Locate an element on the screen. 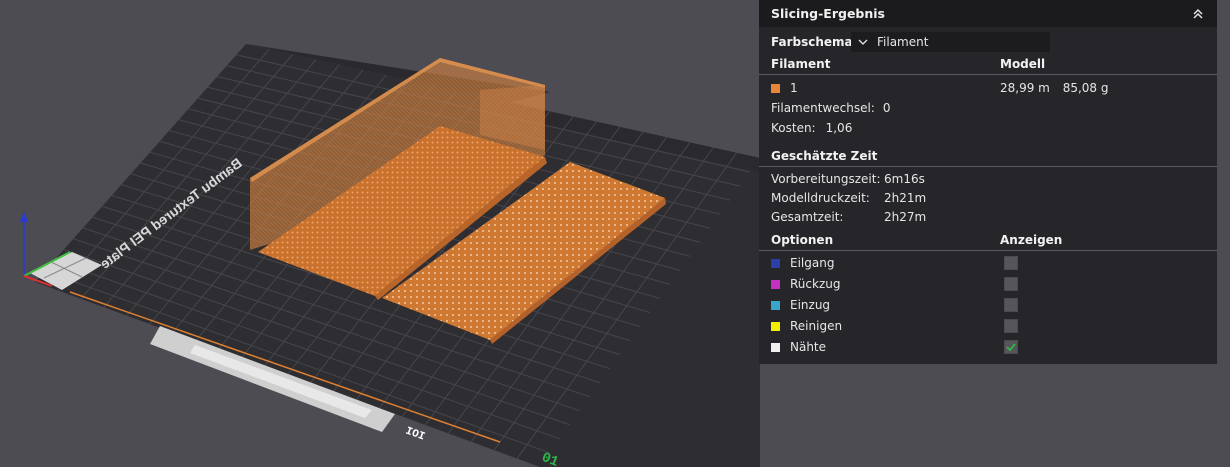 This screenshot has width=1230, height=467. filament-changes-row: Filamentwechsel: 0 is located at coordinates (994, 108).